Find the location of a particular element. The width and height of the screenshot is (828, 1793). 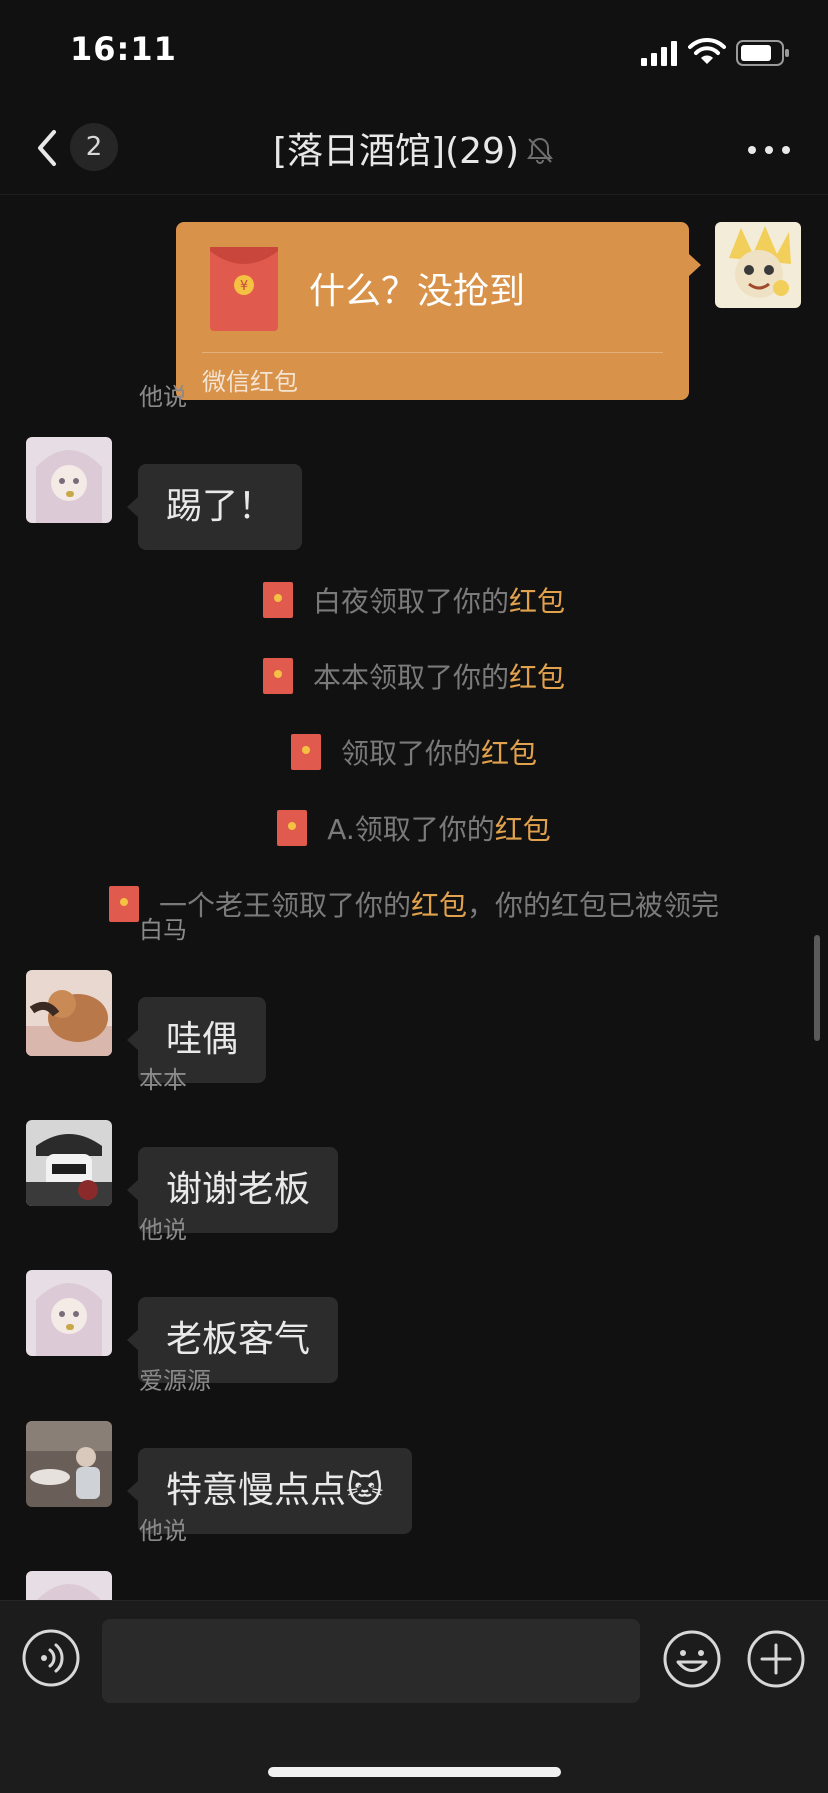

message-text: 特意慢点点 is located at coordinates (256, 1490).